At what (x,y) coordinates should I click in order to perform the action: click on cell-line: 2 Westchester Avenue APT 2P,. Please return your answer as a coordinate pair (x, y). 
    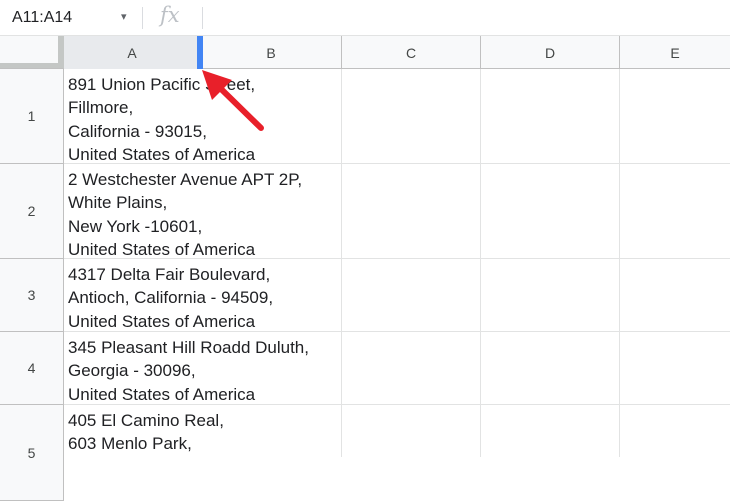
    Looking at the image, I should click on (185, 179).